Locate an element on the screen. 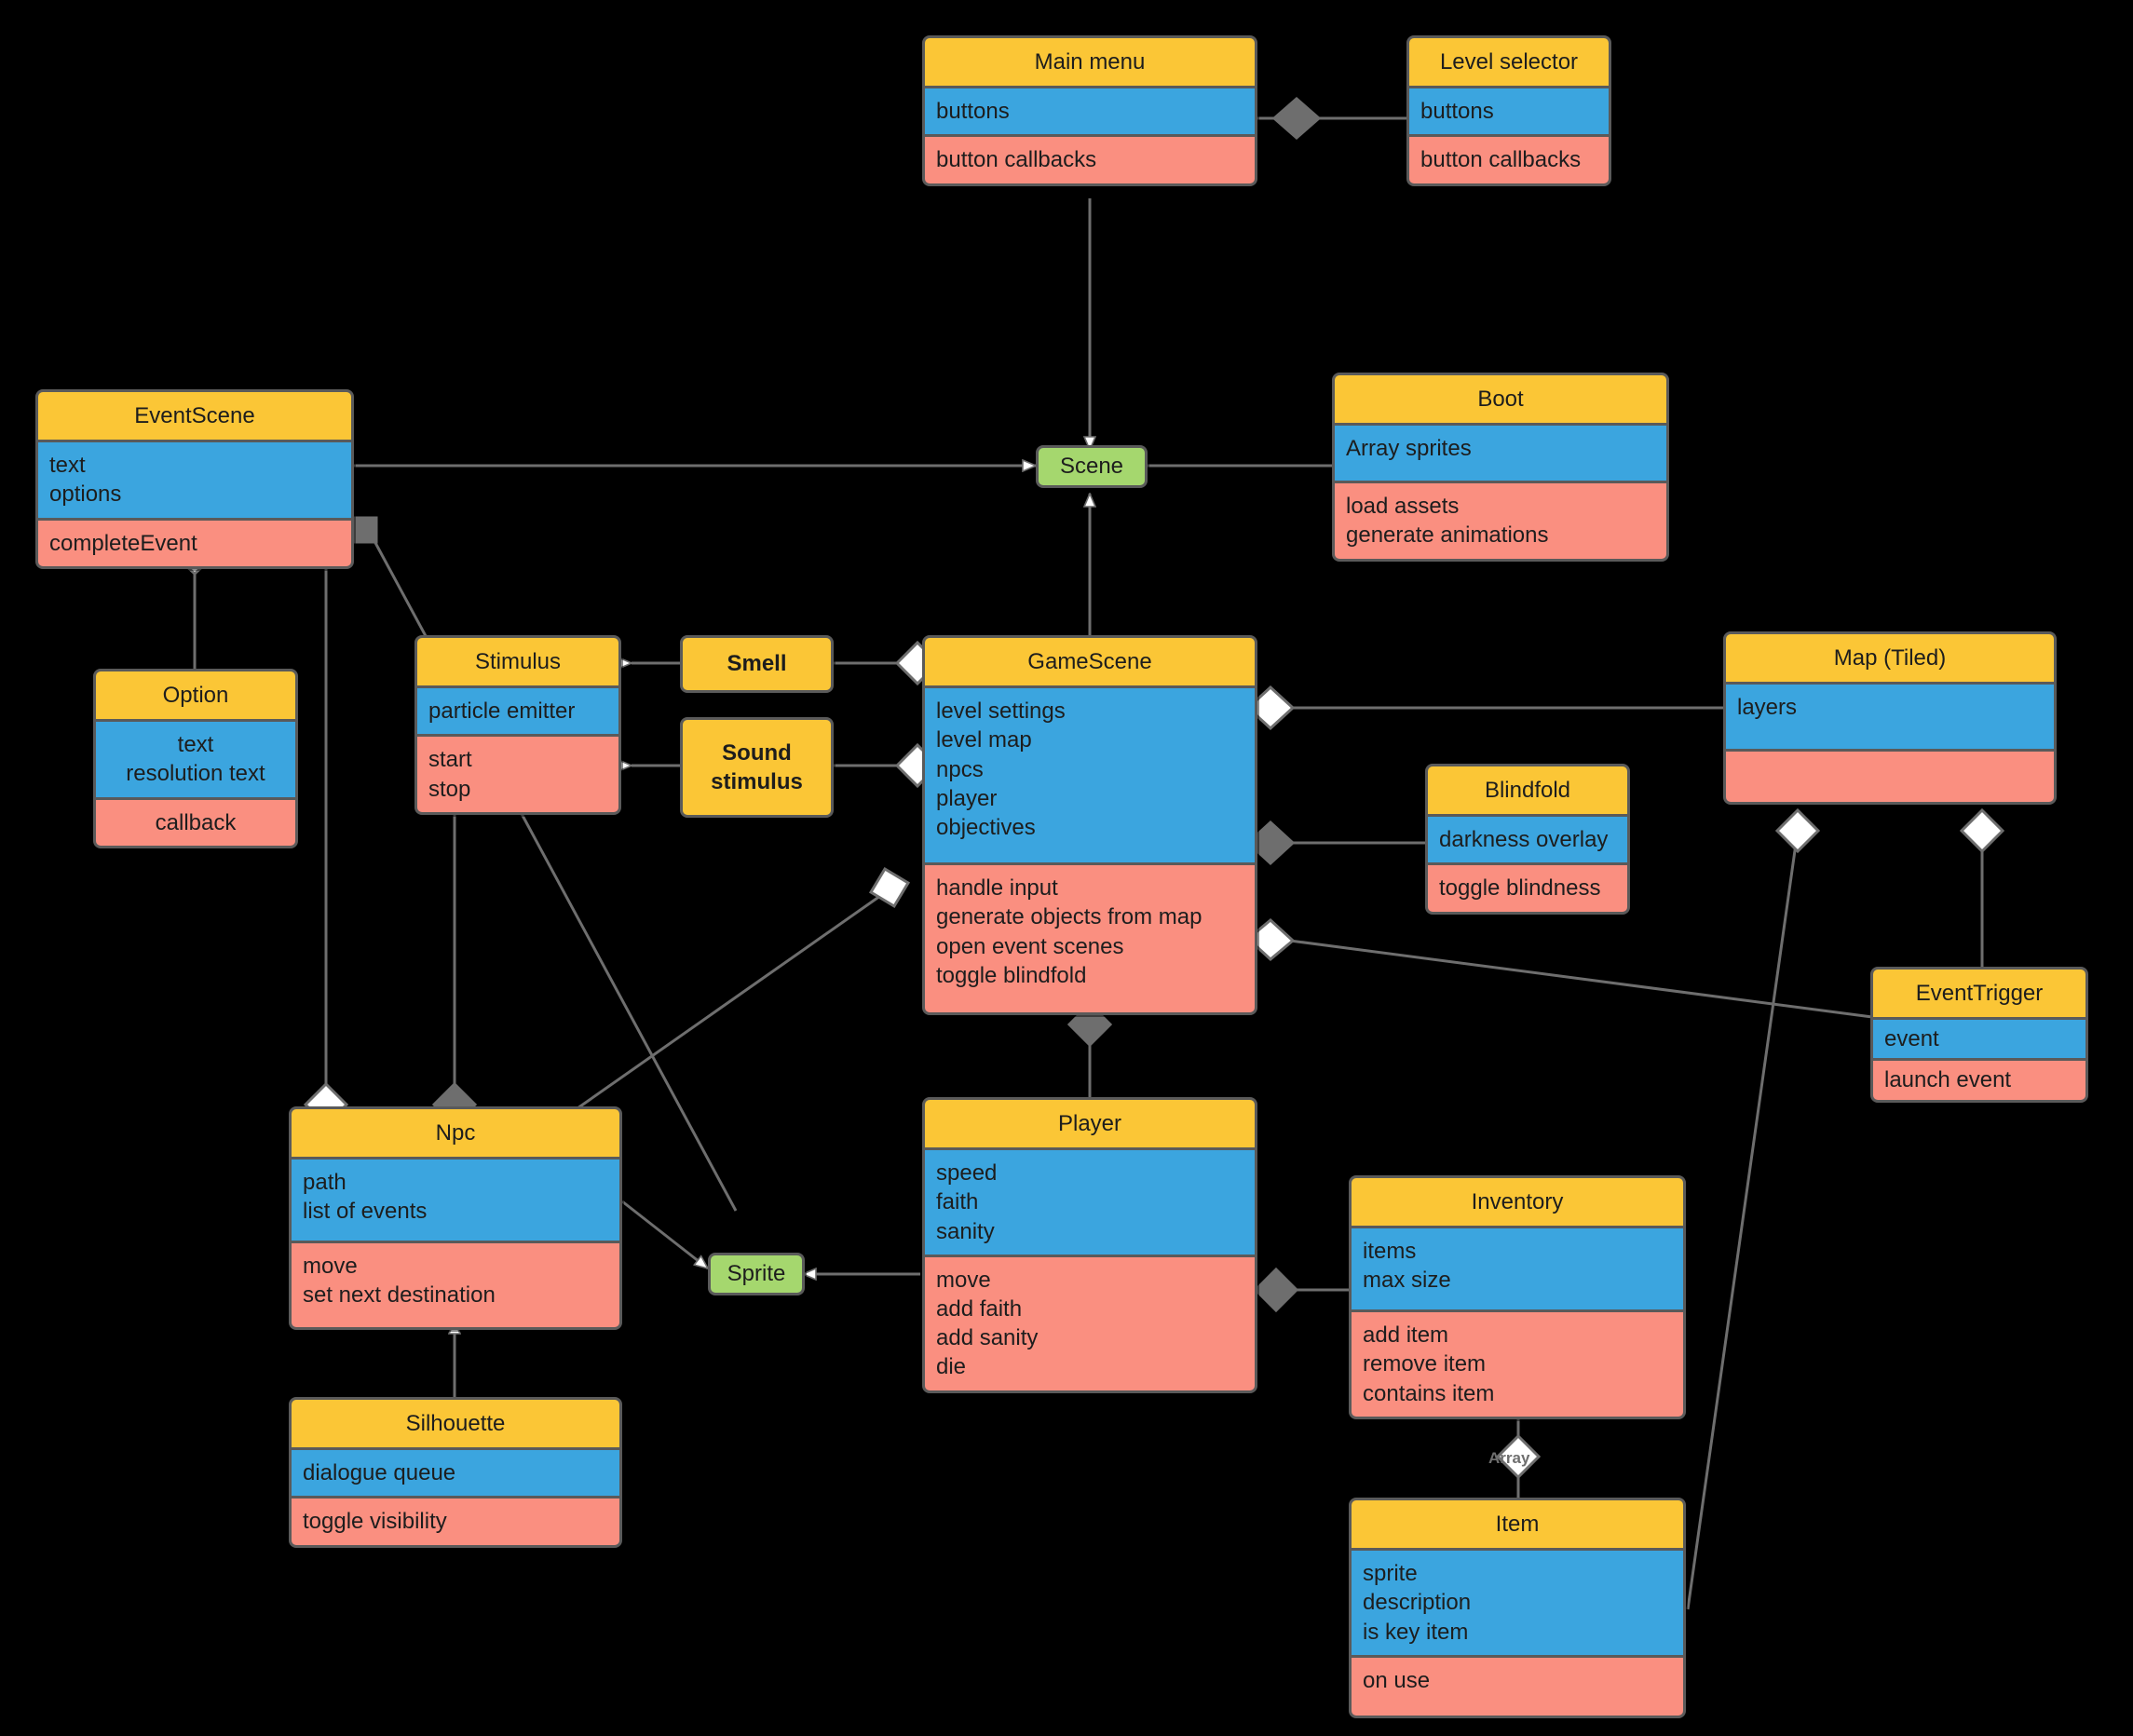 The width and height of the screenshot is (2133, 1736). node-label-sprite: Sprite is located at coordinates (757, 1273).